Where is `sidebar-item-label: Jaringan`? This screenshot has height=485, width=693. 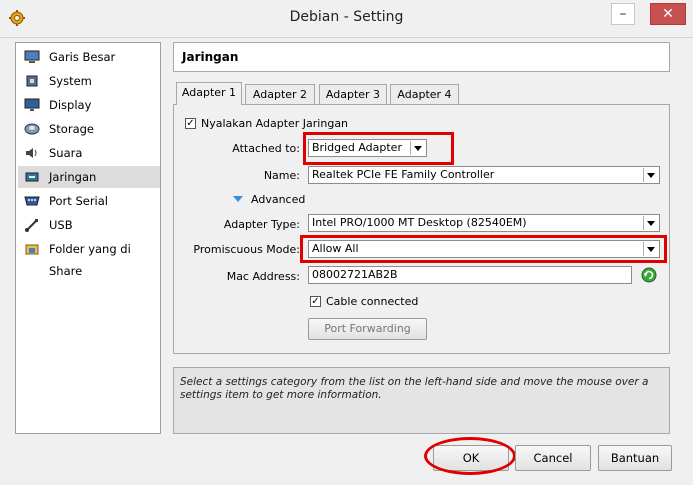 sidebar-item-label: Jaringan is located at coordinates (73, 177).